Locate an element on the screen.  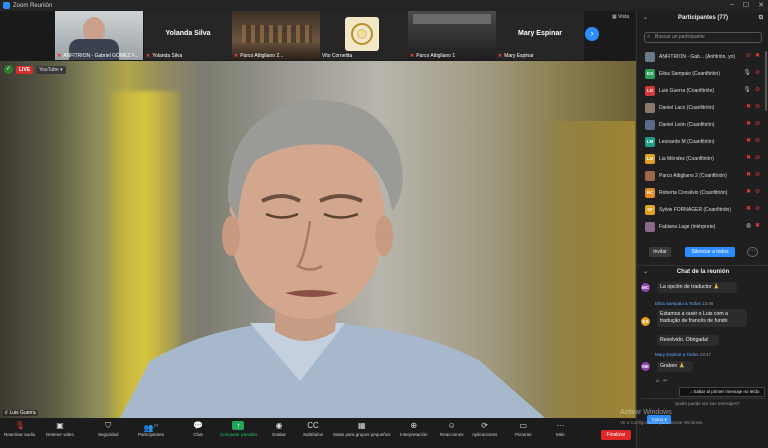
reply-icon: ↩ is located at coordinates (665, 381).